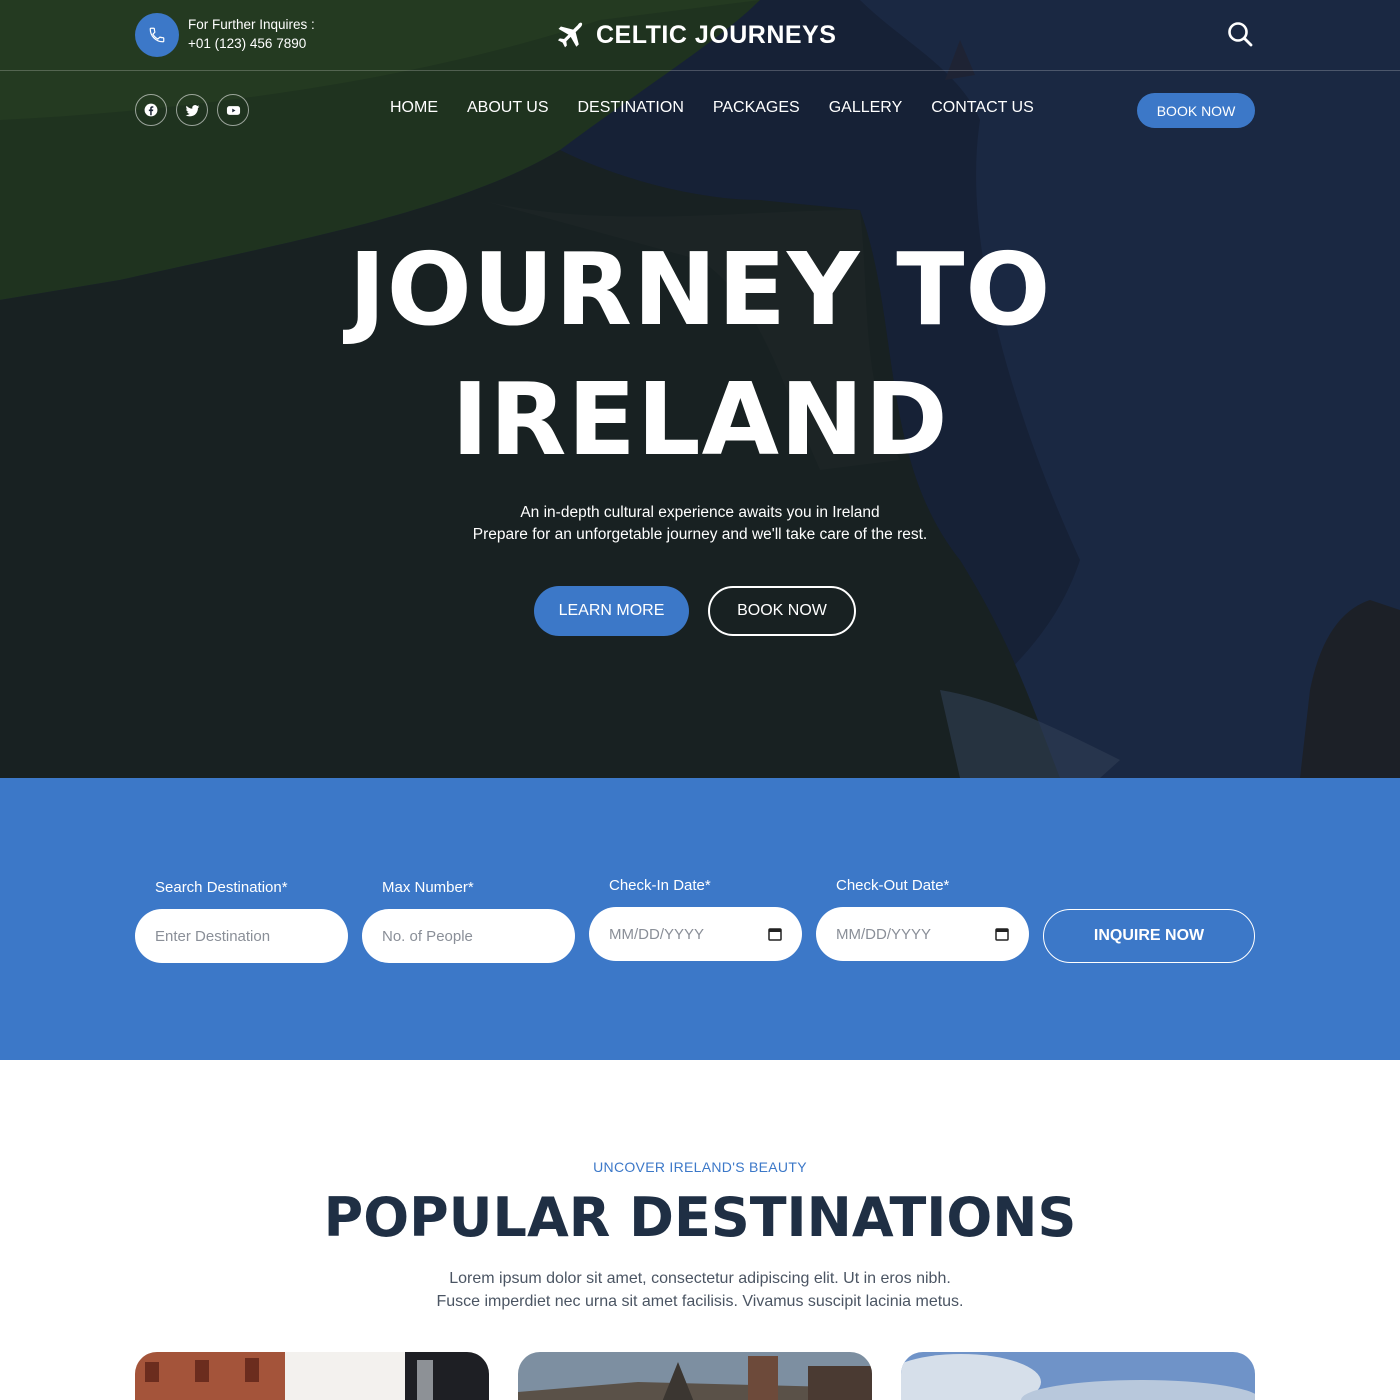  What do you see at coordinates (251, 24) in the screenshot?
I see `inquiry-label: For Further Inquires :` at bounding box center [251, 24].